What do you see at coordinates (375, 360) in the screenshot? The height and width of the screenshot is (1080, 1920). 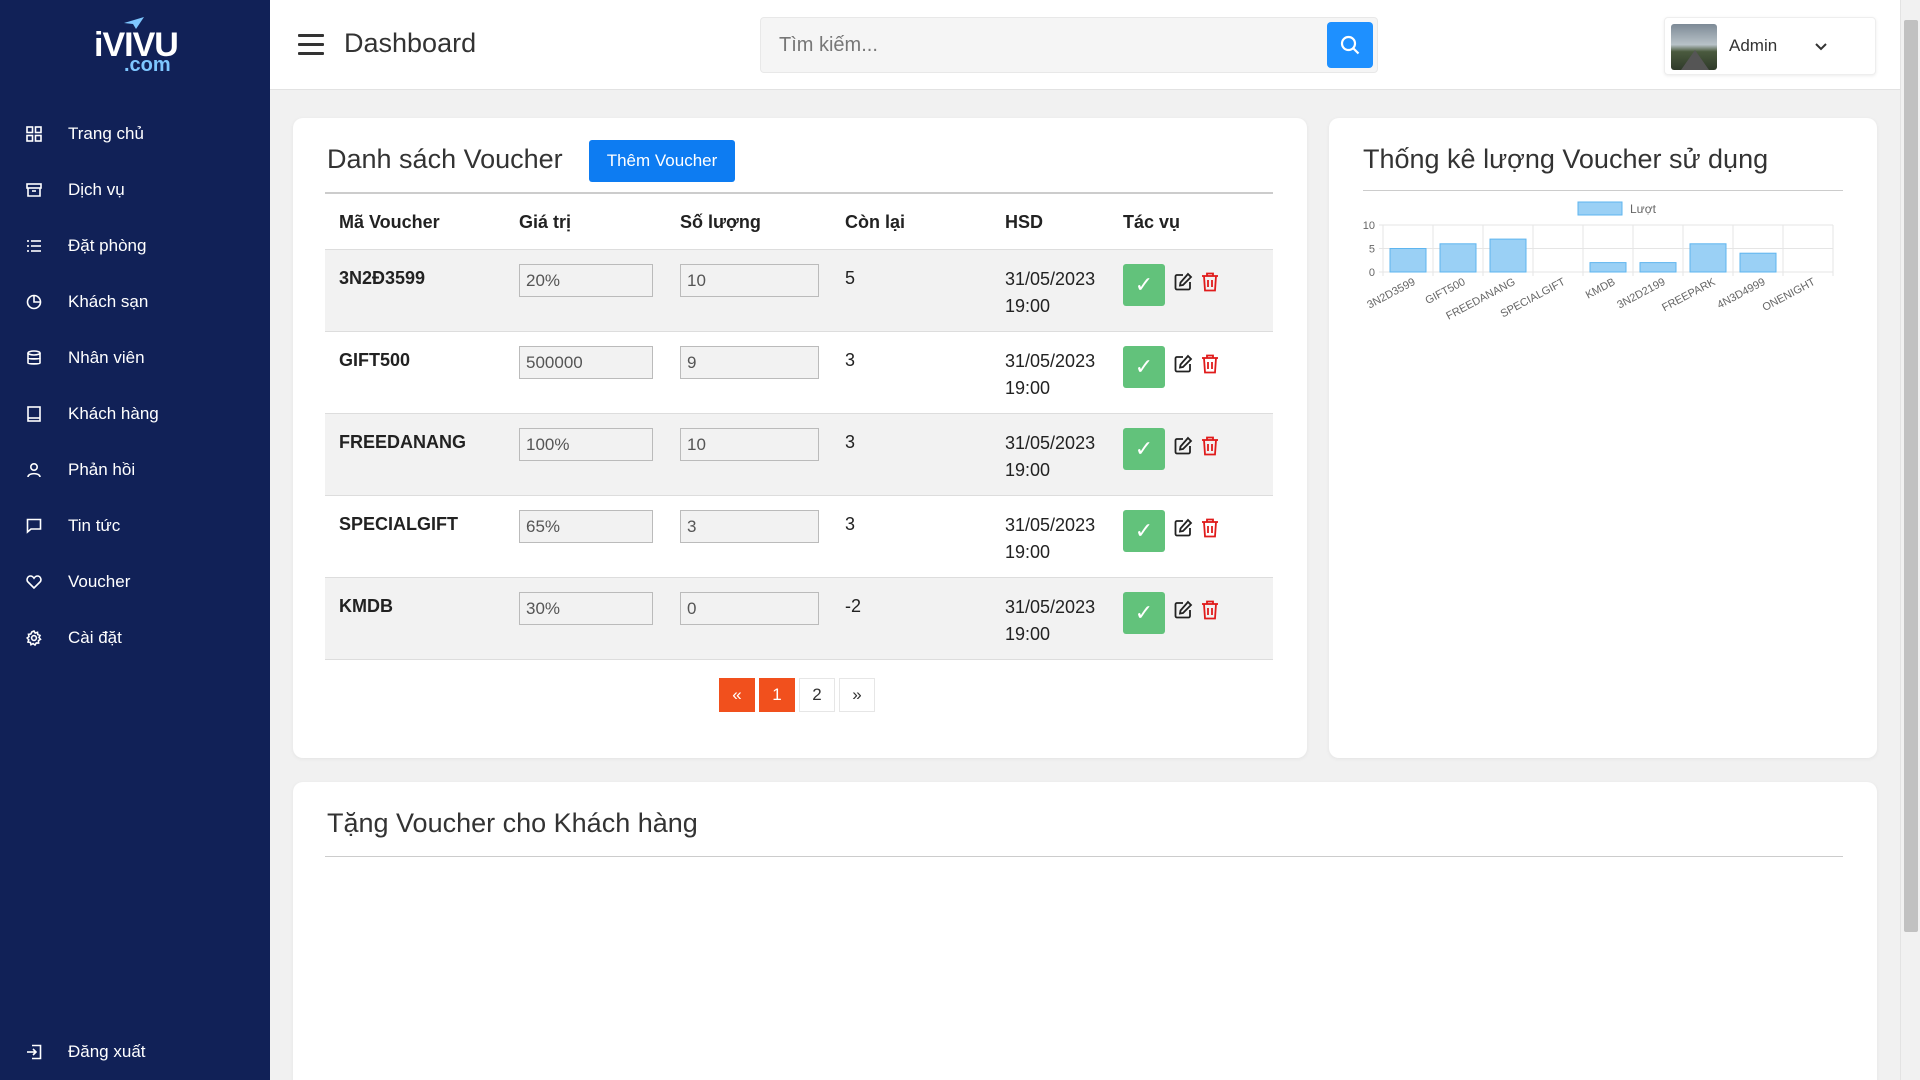 I see `voucher-code: GIFT500` at bounding box center [375, 360].